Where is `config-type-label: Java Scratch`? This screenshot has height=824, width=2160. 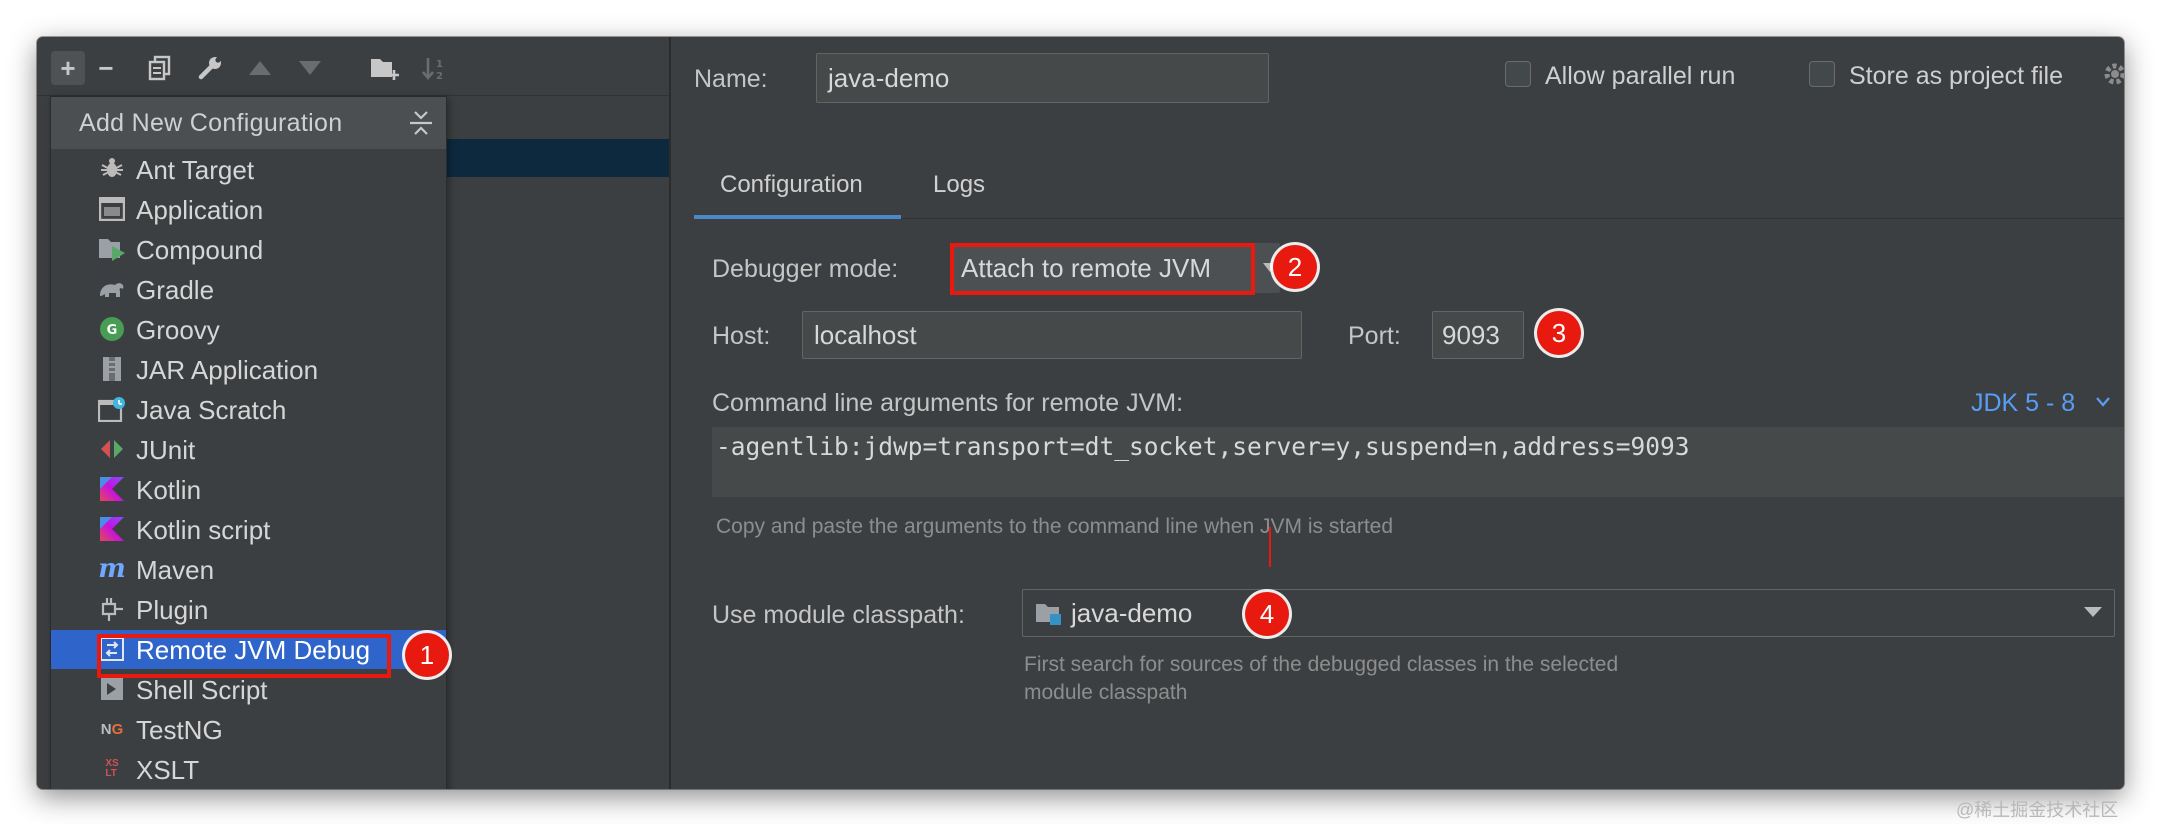 config-type-label: Java Scratch is located at coordinates (211, 410).